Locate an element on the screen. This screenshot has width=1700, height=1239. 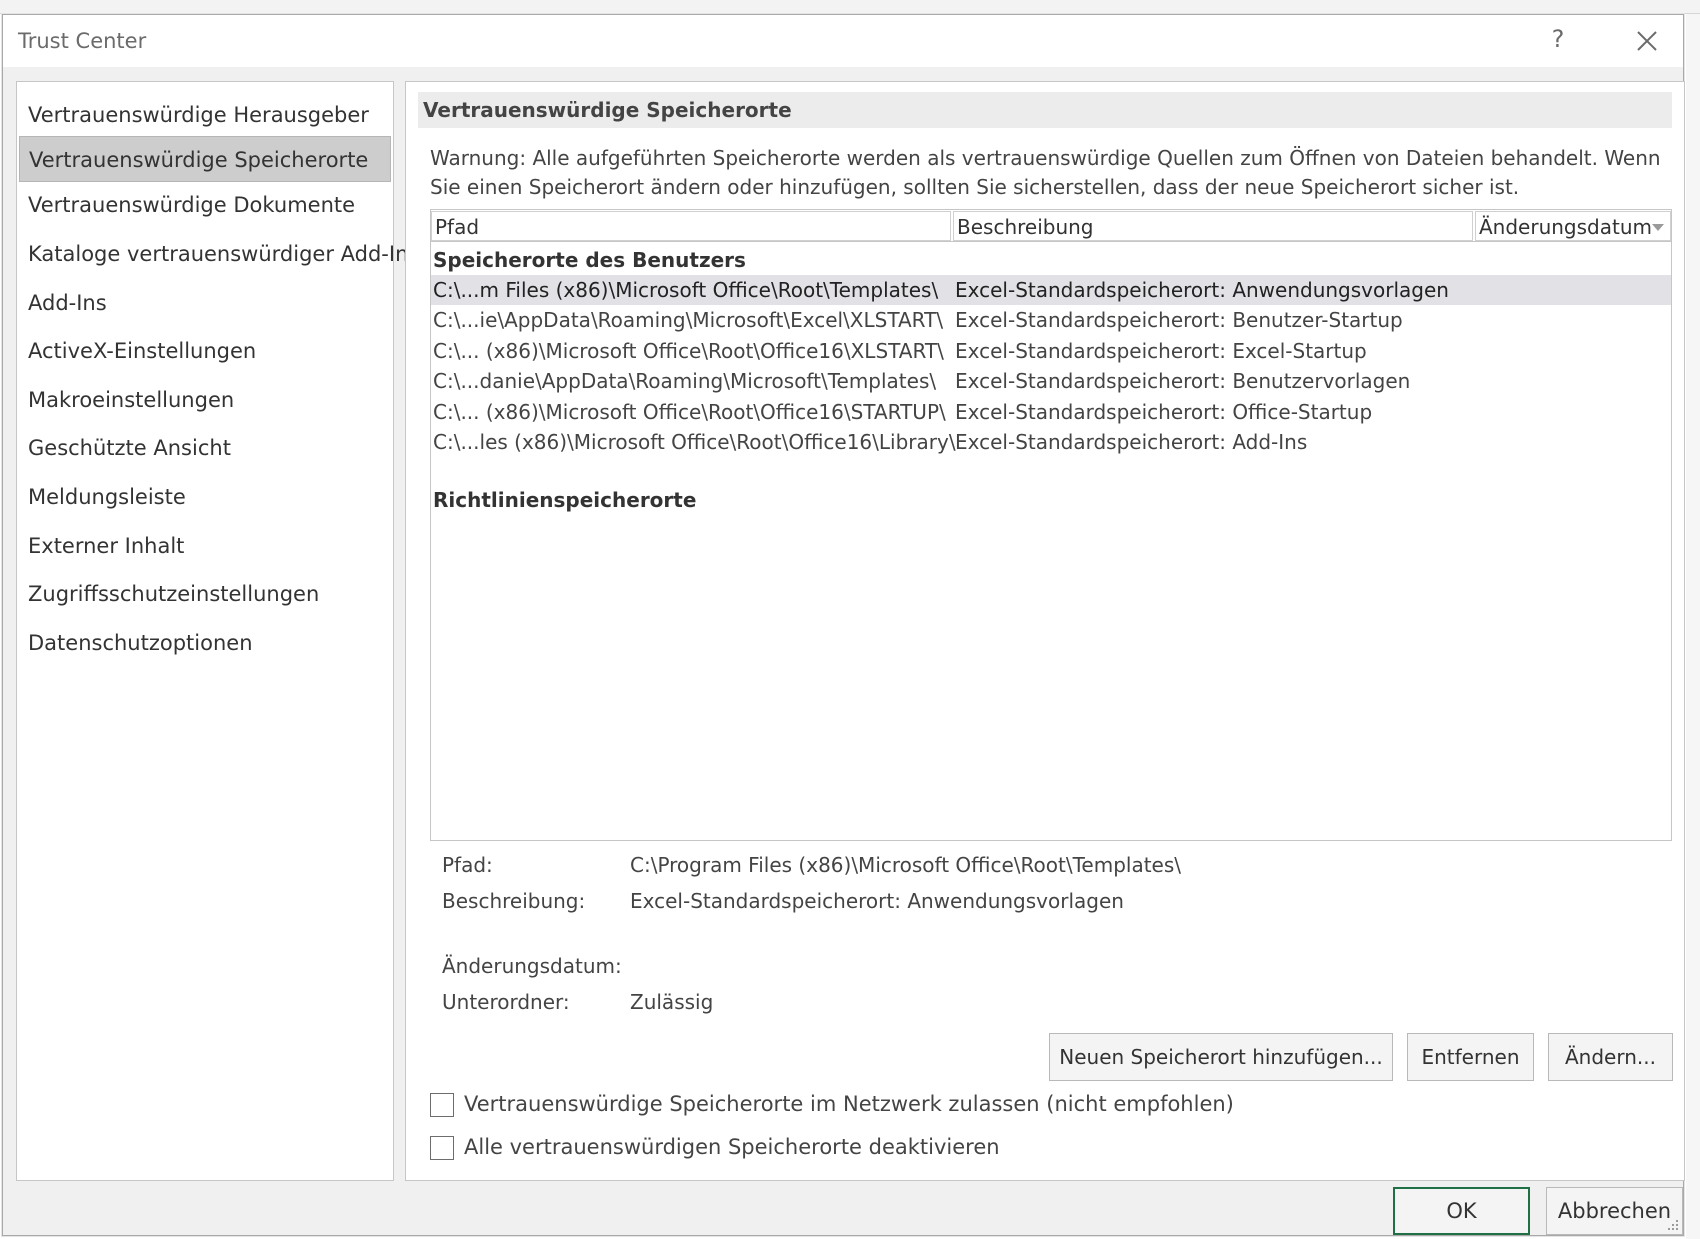
column-header-path: Pfad is located at coordinates (691, 226).